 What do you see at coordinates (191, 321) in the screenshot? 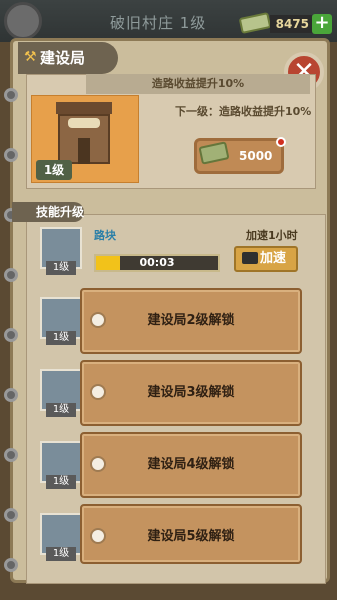
I see `locked-skill: 建设局2级解锁` at bounding box center [191, 321].